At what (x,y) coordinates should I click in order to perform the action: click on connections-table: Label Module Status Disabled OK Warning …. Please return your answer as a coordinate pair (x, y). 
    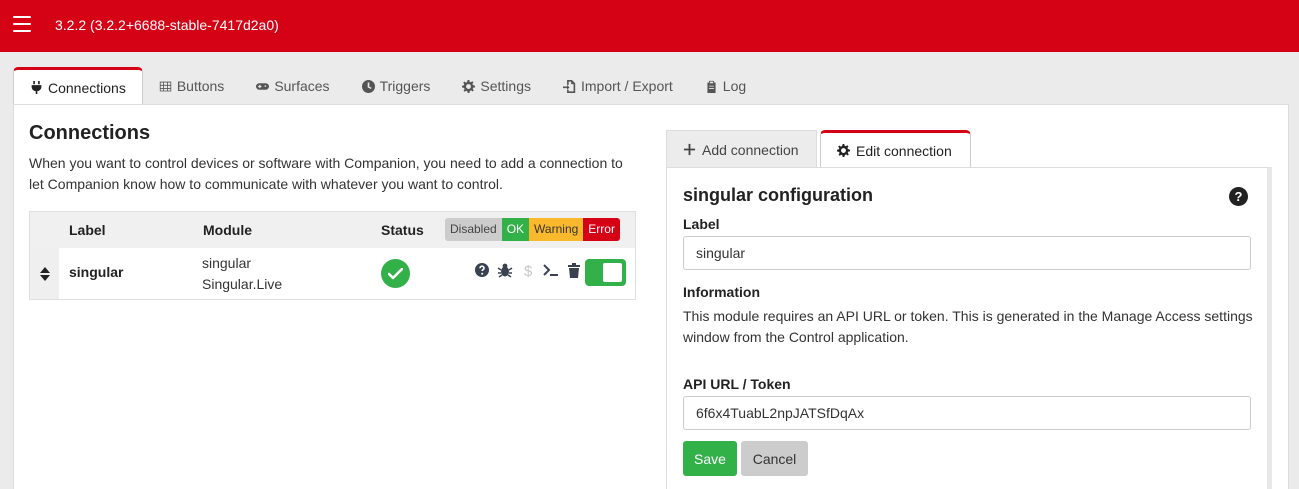
    Looking at the image, I should click on (332, 255).